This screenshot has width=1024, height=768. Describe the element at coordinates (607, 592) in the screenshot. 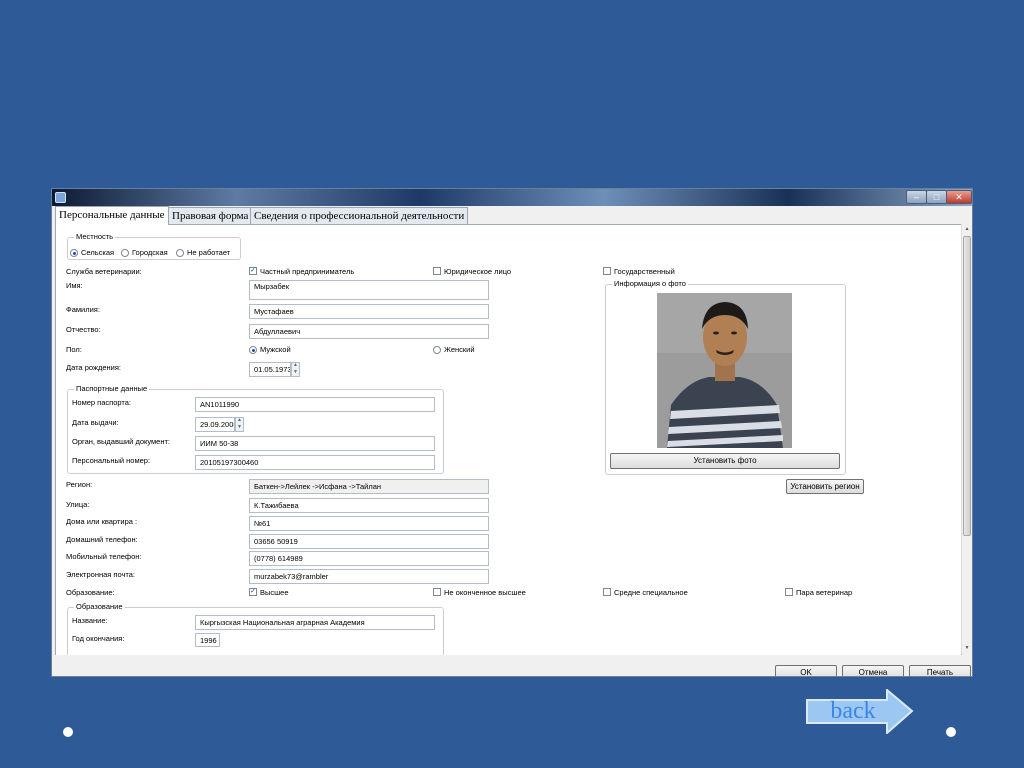

I see `secondary-special-checkbox` at that location.